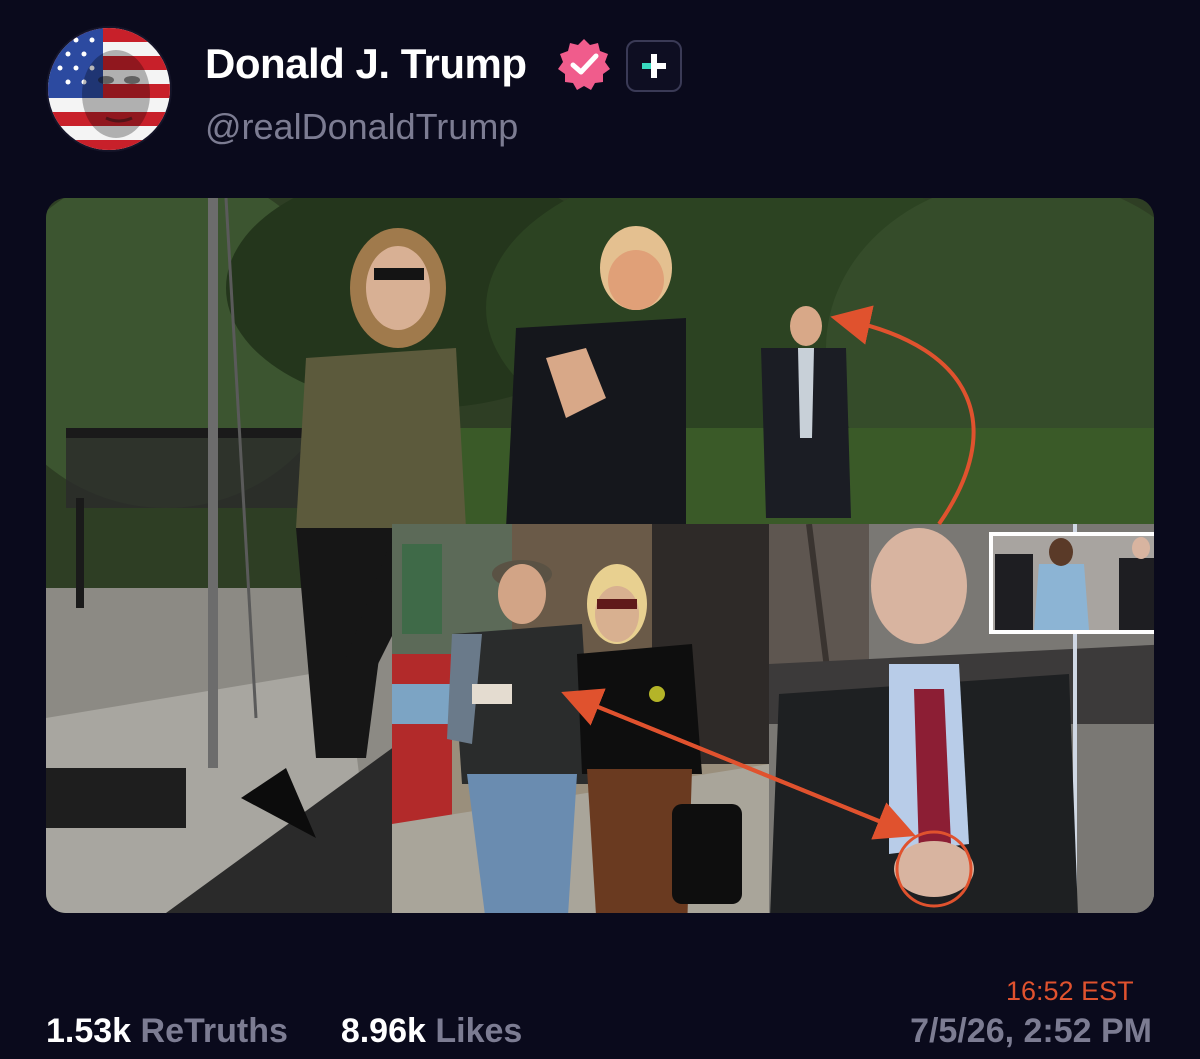 Image resolution: width=1200 pixels, height=1059 pixels. I want to click on inset-photo-left, so click(580, 718).